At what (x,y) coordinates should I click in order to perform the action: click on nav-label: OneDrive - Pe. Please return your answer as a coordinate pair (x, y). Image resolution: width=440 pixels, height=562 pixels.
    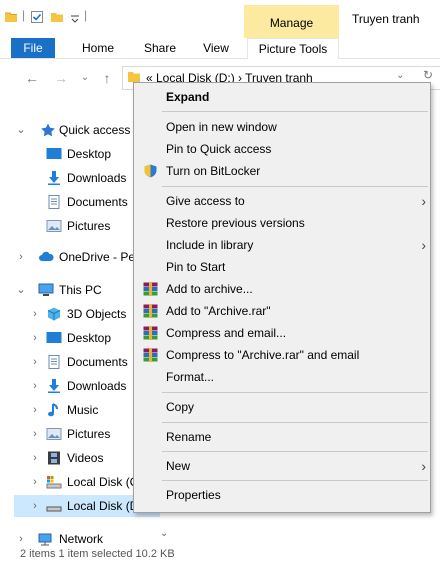
    Looking at the image, I should click on (97, 257).